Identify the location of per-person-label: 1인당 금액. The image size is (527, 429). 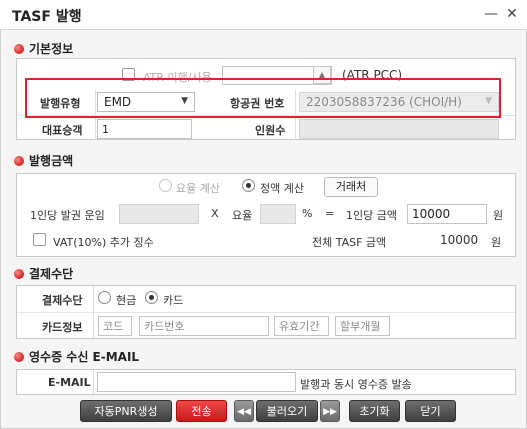
(371, 215).